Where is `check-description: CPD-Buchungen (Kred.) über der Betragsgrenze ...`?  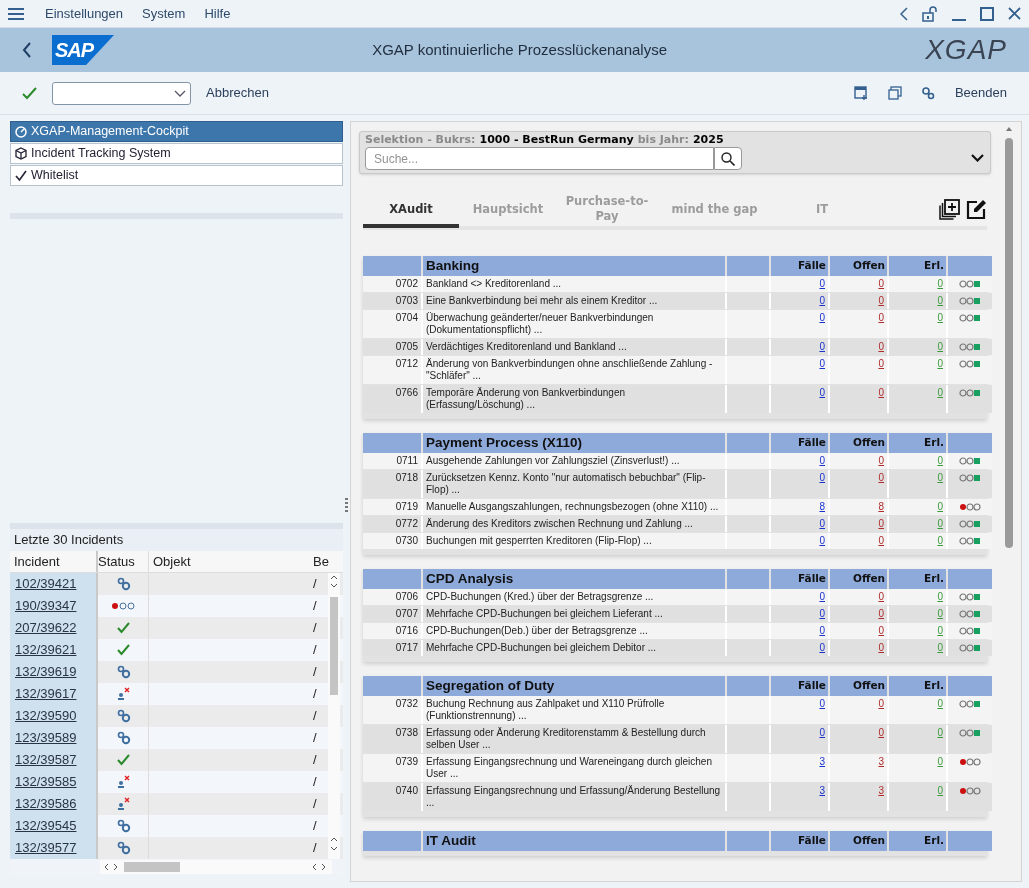
check-description: CPD-Buchungen (Kred.) über der Betragsgrenze ... is located at coordinates (540, 596).